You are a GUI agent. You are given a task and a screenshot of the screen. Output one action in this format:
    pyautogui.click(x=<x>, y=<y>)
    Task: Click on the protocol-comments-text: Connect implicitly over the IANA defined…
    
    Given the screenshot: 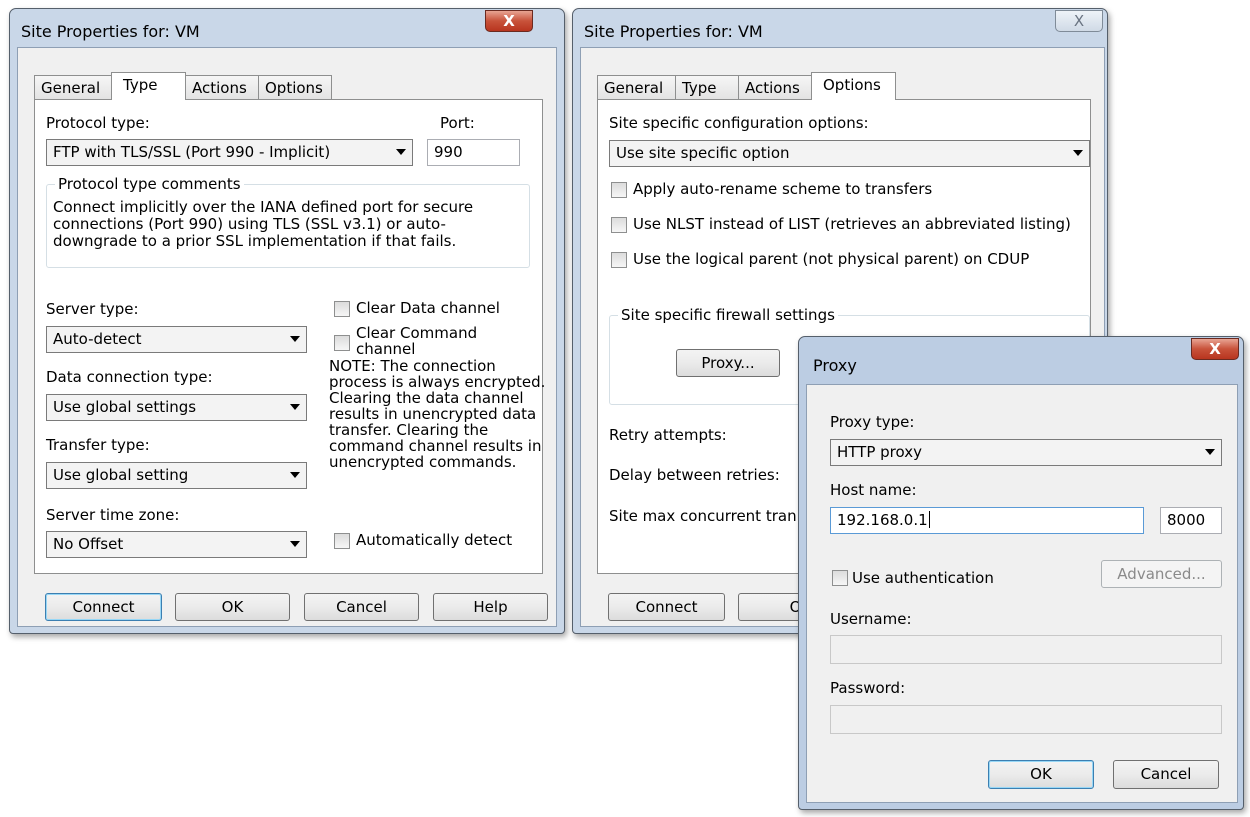 What is the action you would take?
    pyautogui.click(x=263, y=224)
    